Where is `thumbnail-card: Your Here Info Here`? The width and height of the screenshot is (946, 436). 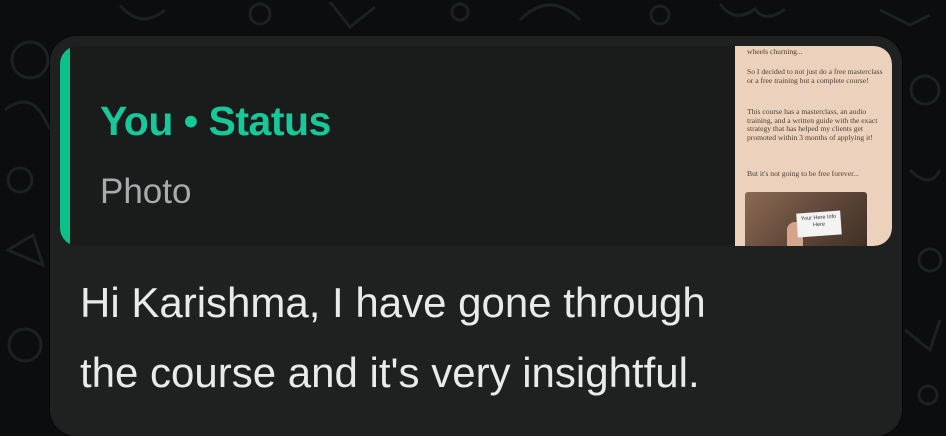 thumbnail-card: Your Here Info Here is located at coordinates (819, 224).